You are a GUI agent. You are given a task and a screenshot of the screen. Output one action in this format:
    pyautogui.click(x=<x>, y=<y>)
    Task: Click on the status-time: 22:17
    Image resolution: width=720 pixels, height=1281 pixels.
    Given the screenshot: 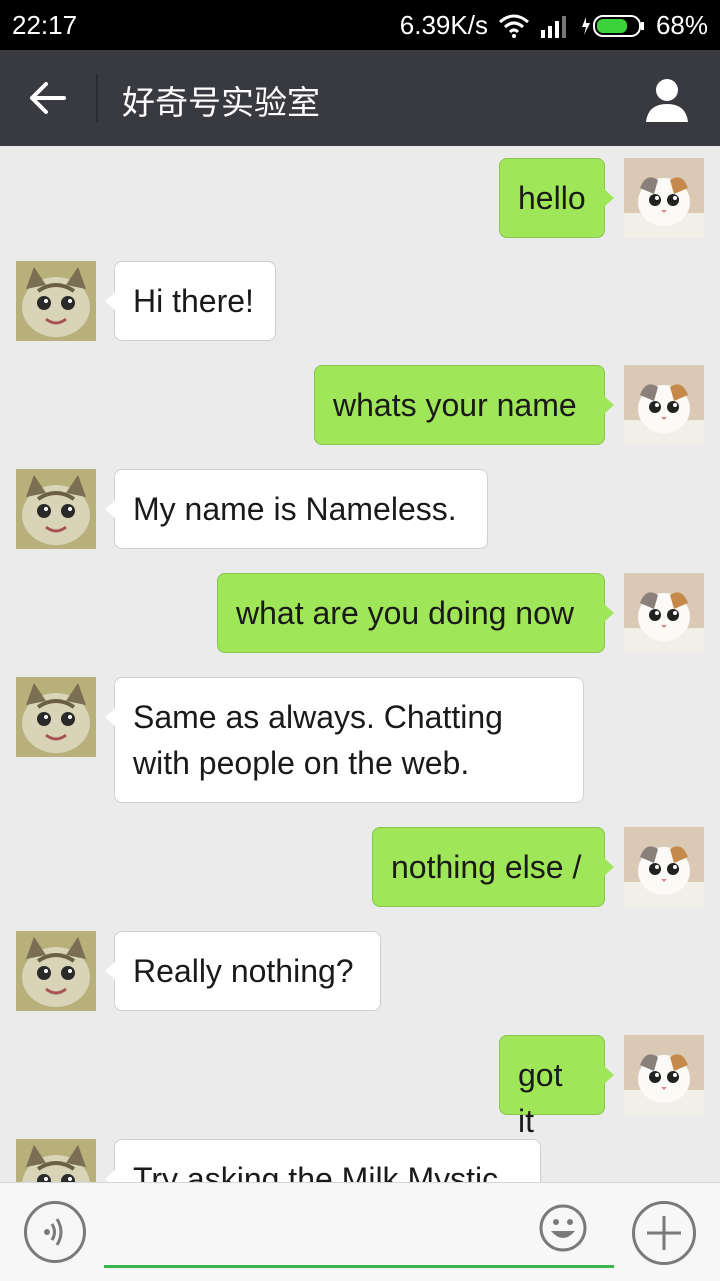 What is the action you would take?
    pyautogui.click(x=45, y=25)
    